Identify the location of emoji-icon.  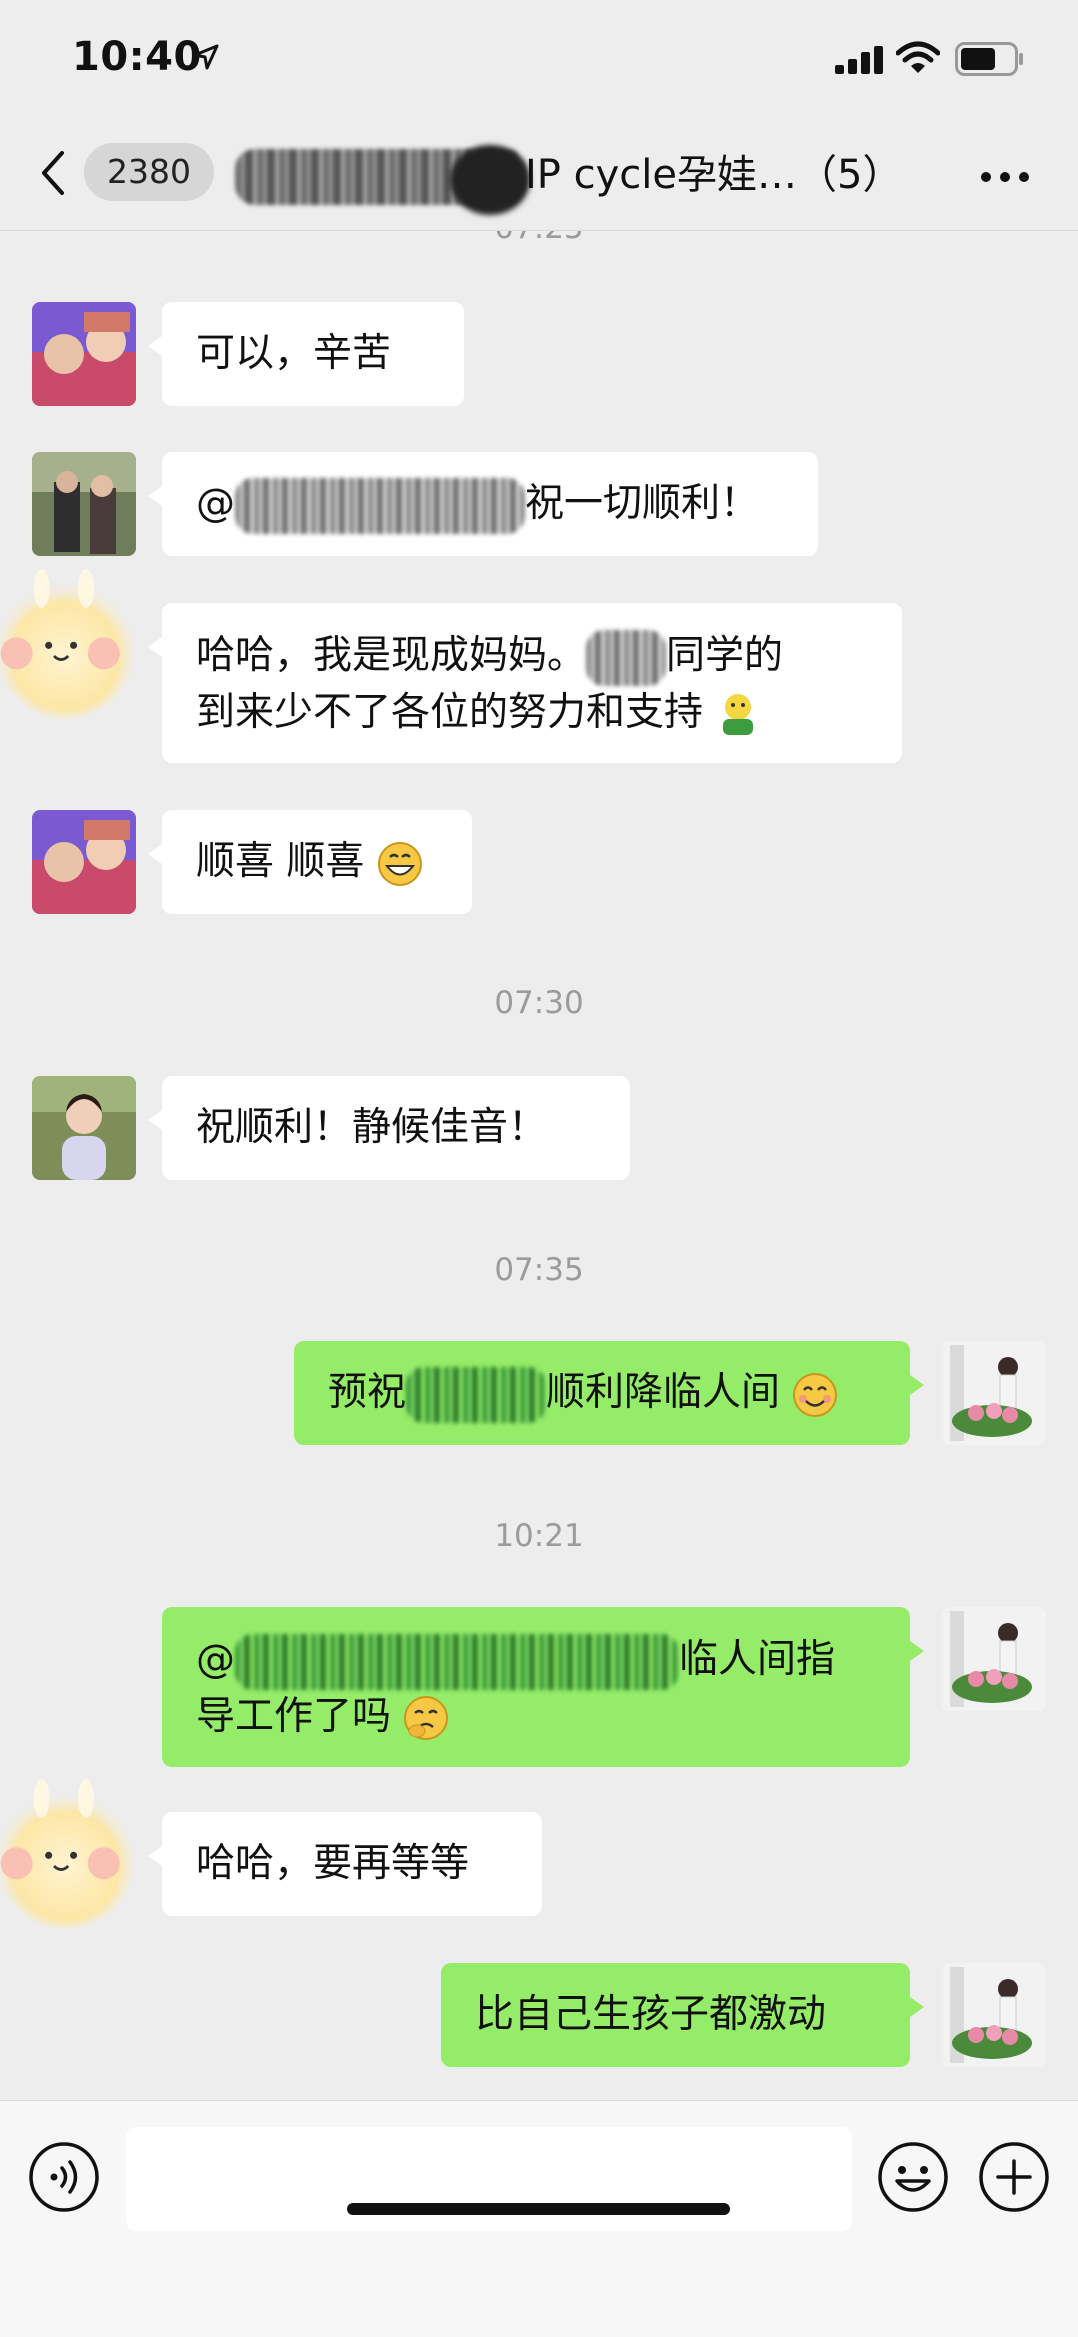
(913, 2177).